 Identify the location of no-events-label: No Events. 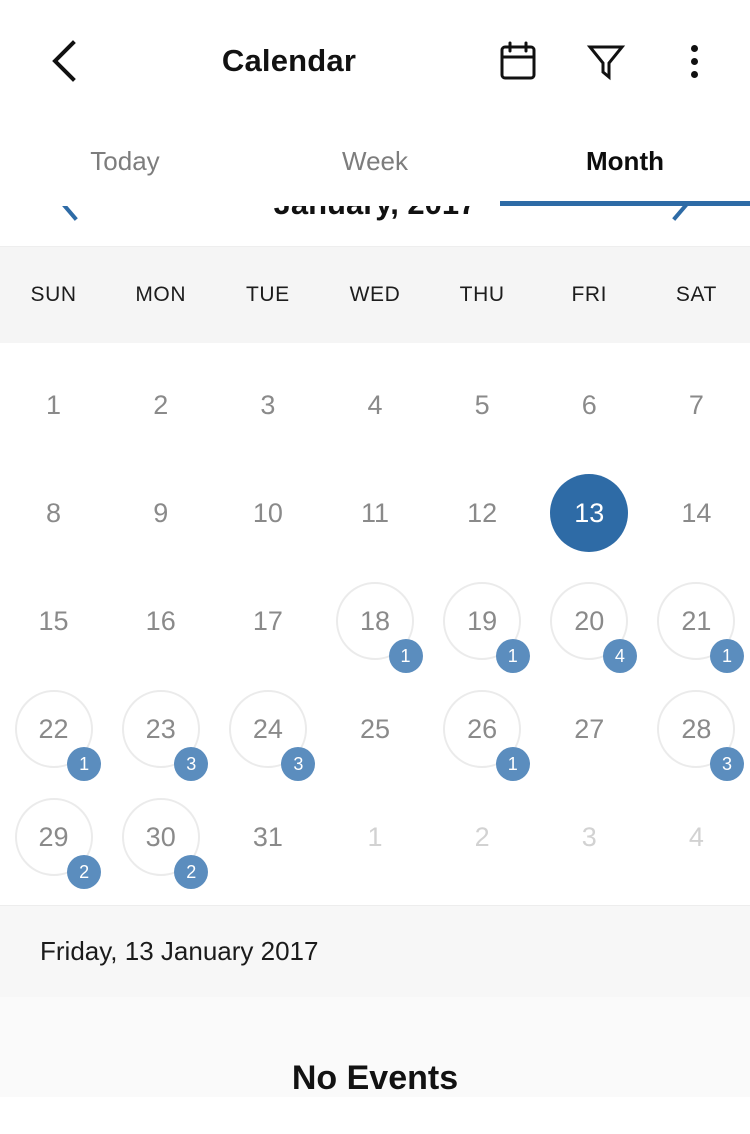
(375, 1078).